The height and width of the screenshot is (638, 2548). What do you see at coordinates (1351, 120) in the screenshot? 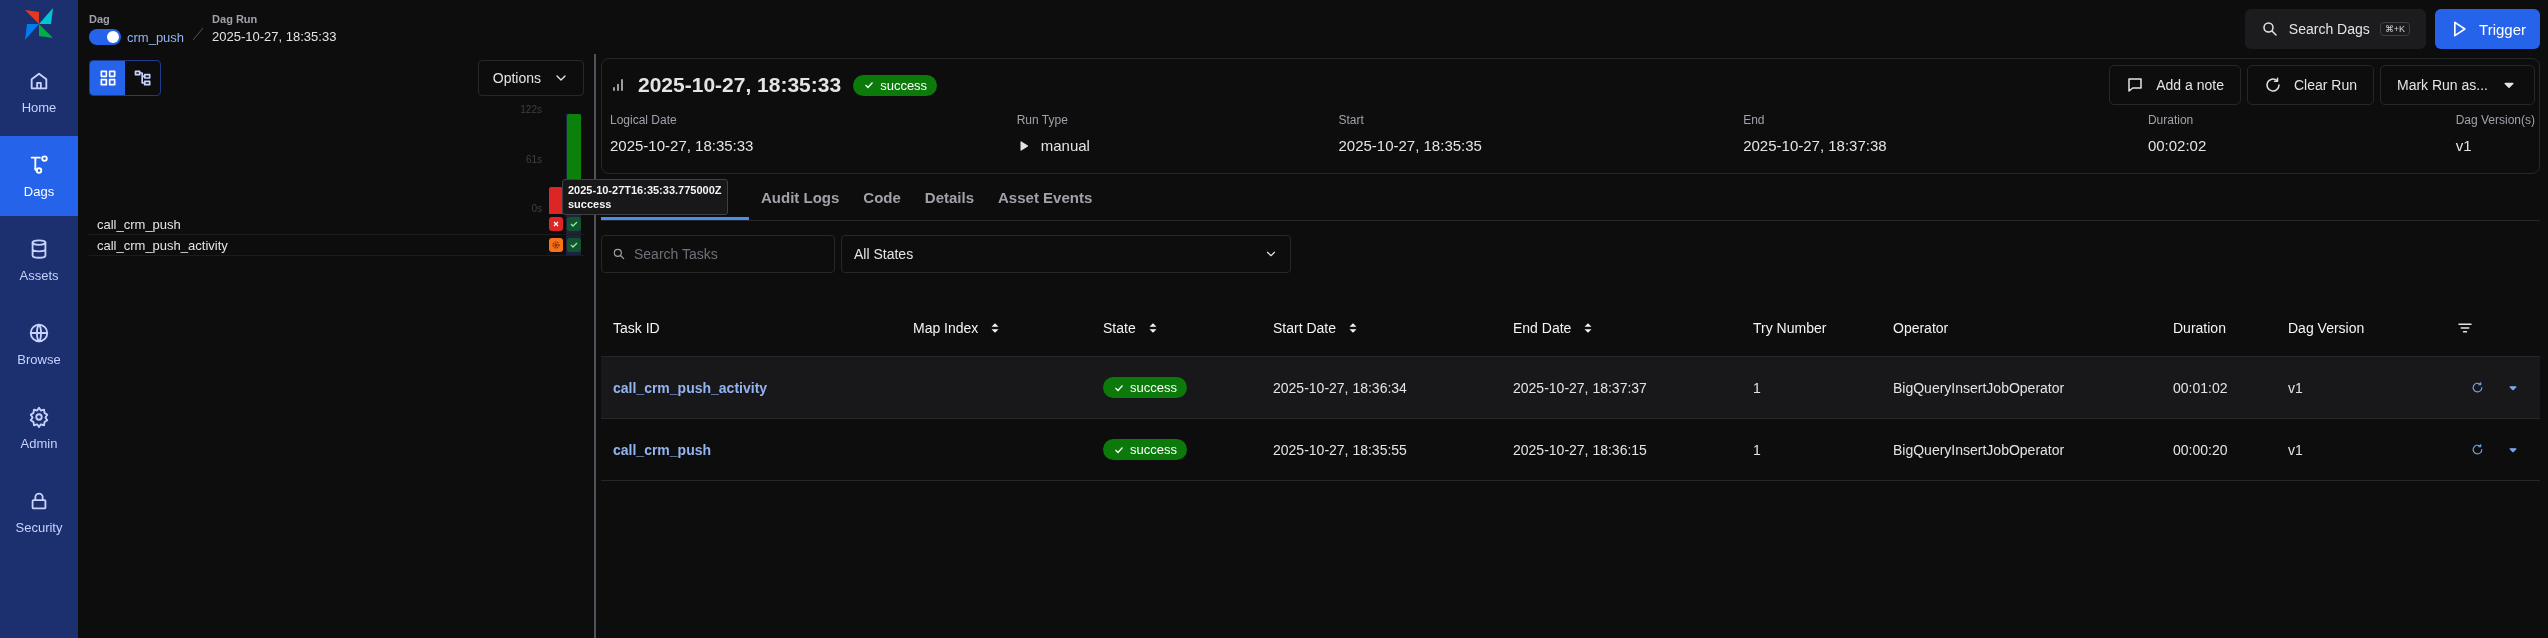
I see `field-label: Start` at bounding box center [1351, 120].